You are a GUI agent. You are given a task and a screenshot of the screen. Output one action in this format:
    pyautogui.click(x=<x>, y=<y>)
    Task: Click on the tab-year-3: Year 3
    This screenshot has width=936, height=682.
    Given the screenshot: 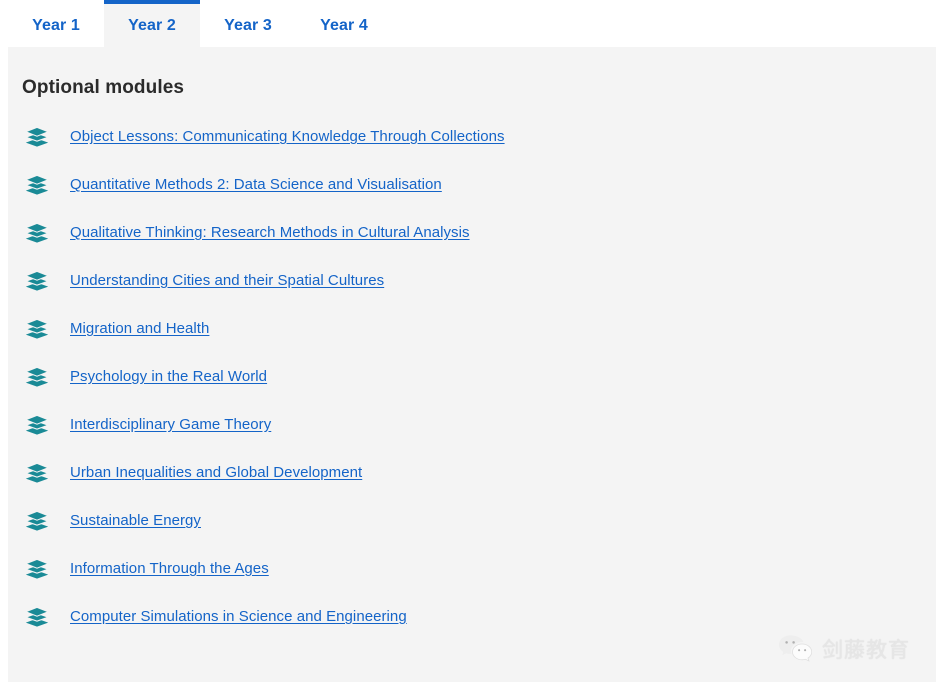 What is the action you would take?
    pyautogui.click(x=248, y=23)
    